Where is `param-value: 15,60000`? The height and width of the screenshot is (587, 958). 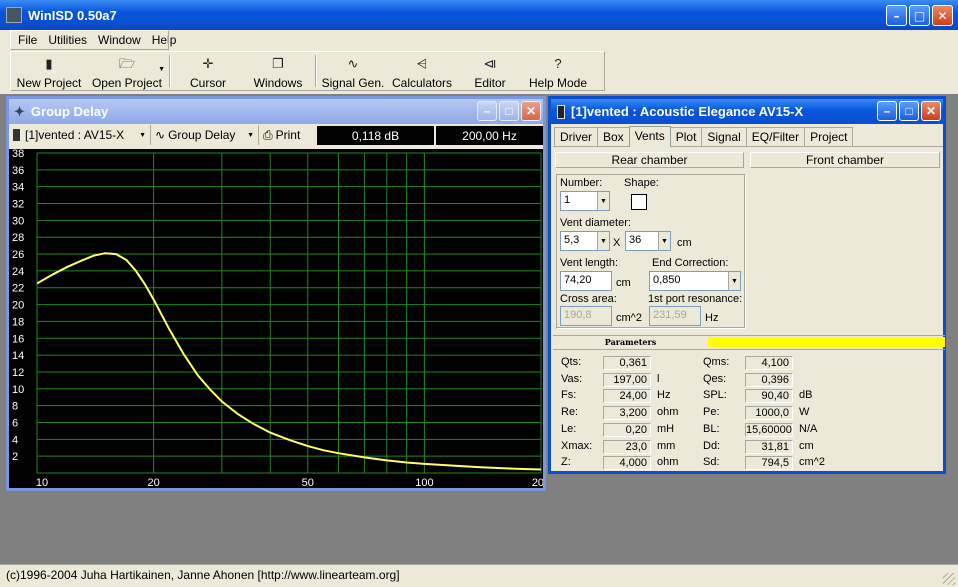
param-value: 15,60000 is located at coordinates (769, 429).